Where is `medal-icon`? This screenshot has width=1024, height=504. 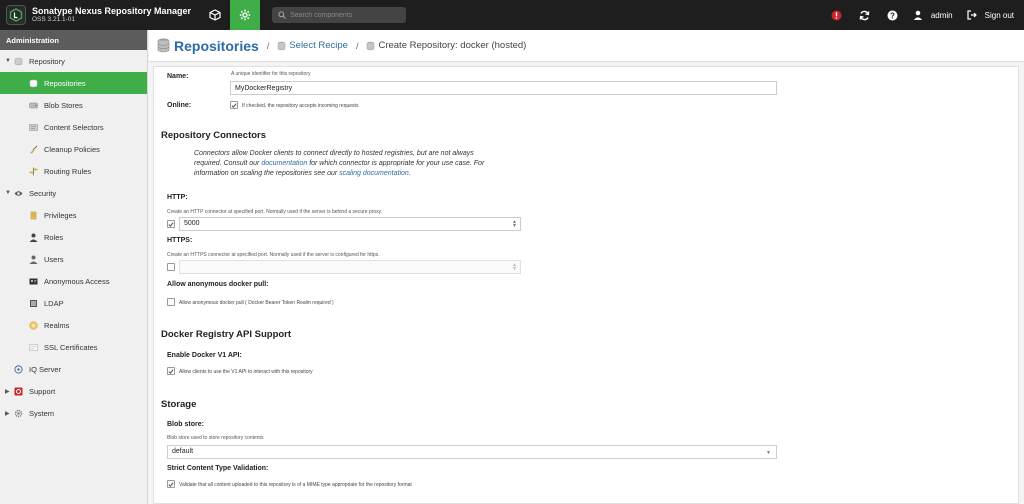
medal-icon is located at coordinates (33, 215).